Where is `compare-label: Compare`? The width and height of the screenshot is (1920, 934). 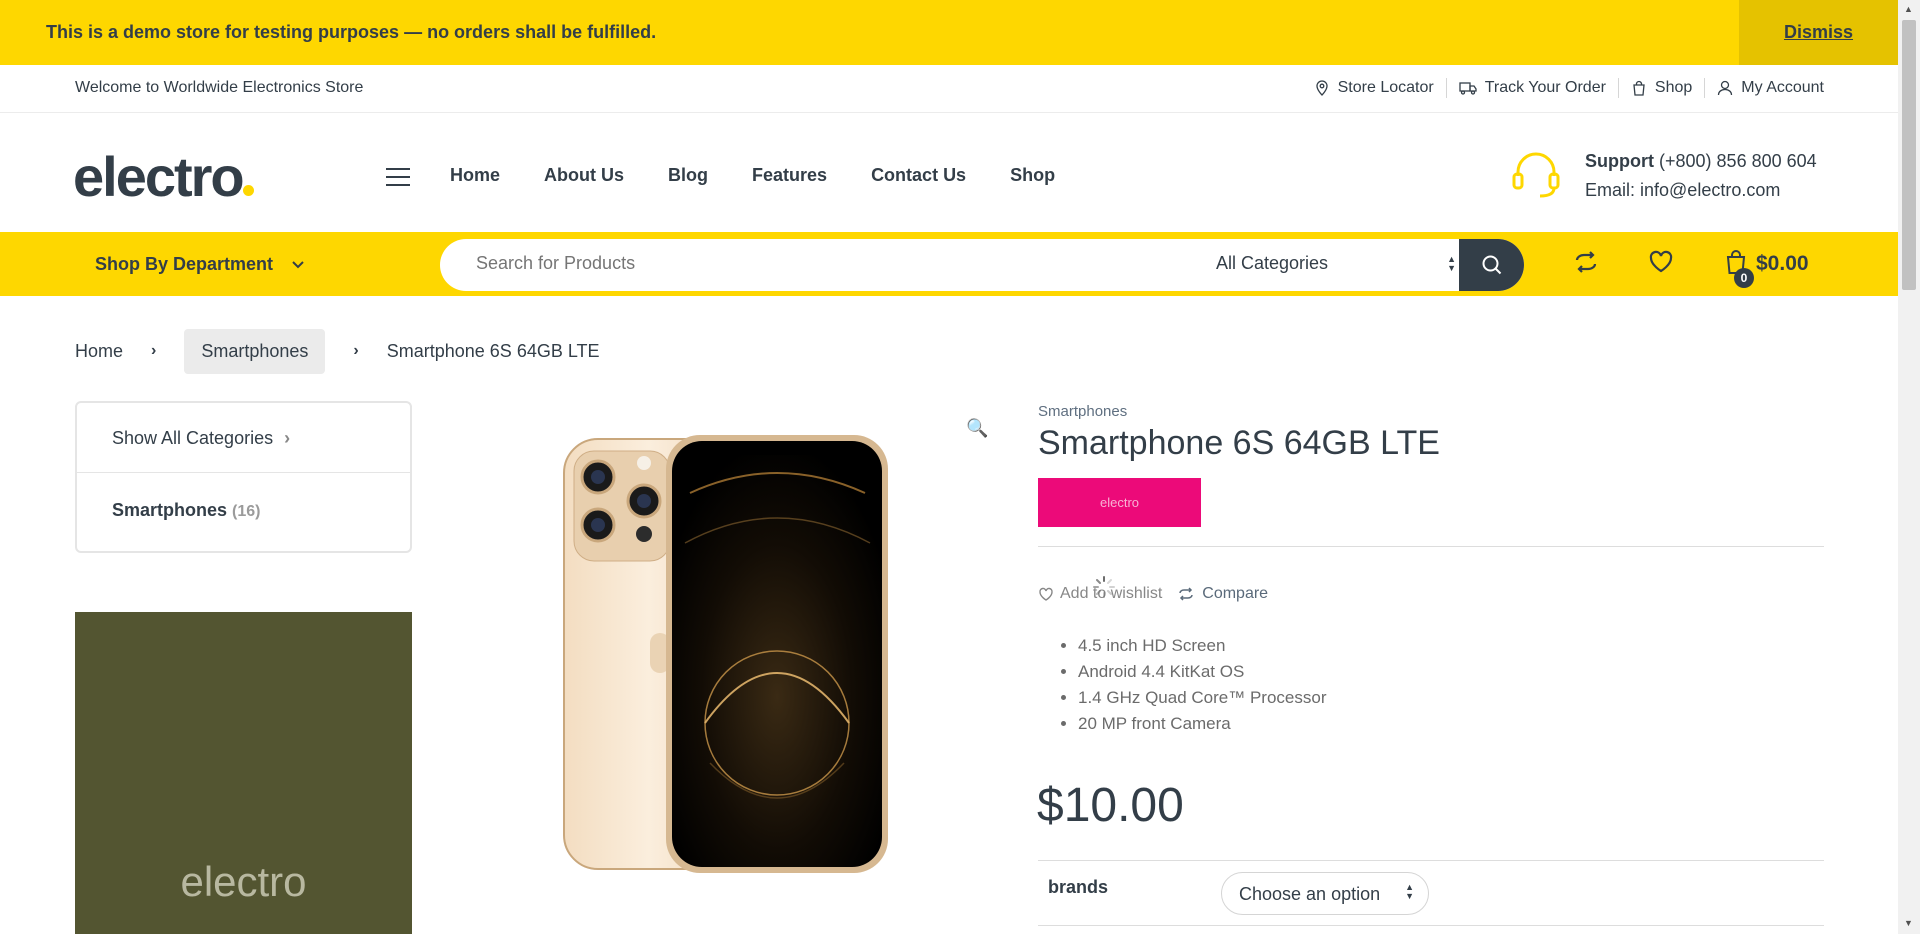 compare-label: Compare is located at coordinates (1235, 593).